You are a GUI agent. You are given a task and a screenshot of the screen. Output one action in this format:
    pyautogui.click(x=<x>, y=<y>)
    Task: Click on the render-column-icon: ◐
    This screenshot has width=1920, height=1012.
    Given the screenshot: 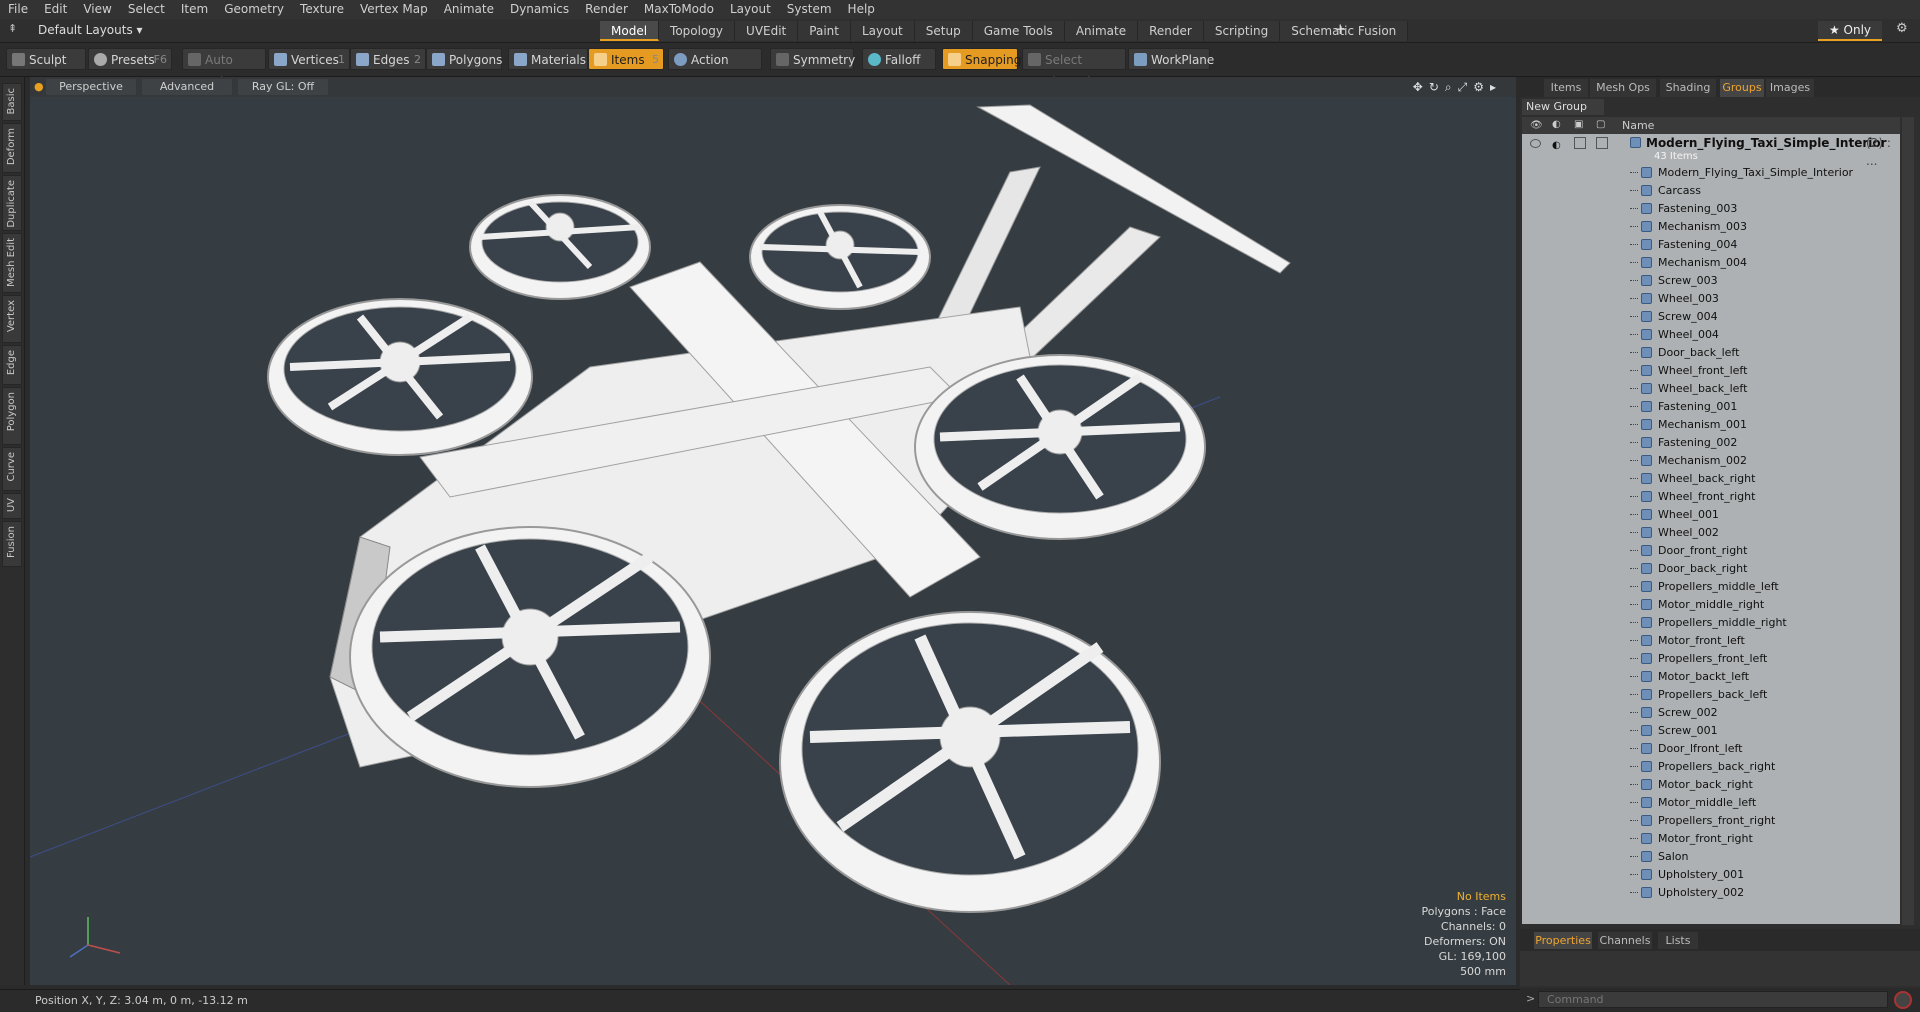 What is the action you would take?
    pyautogui.click(x=1556, y=124)
    